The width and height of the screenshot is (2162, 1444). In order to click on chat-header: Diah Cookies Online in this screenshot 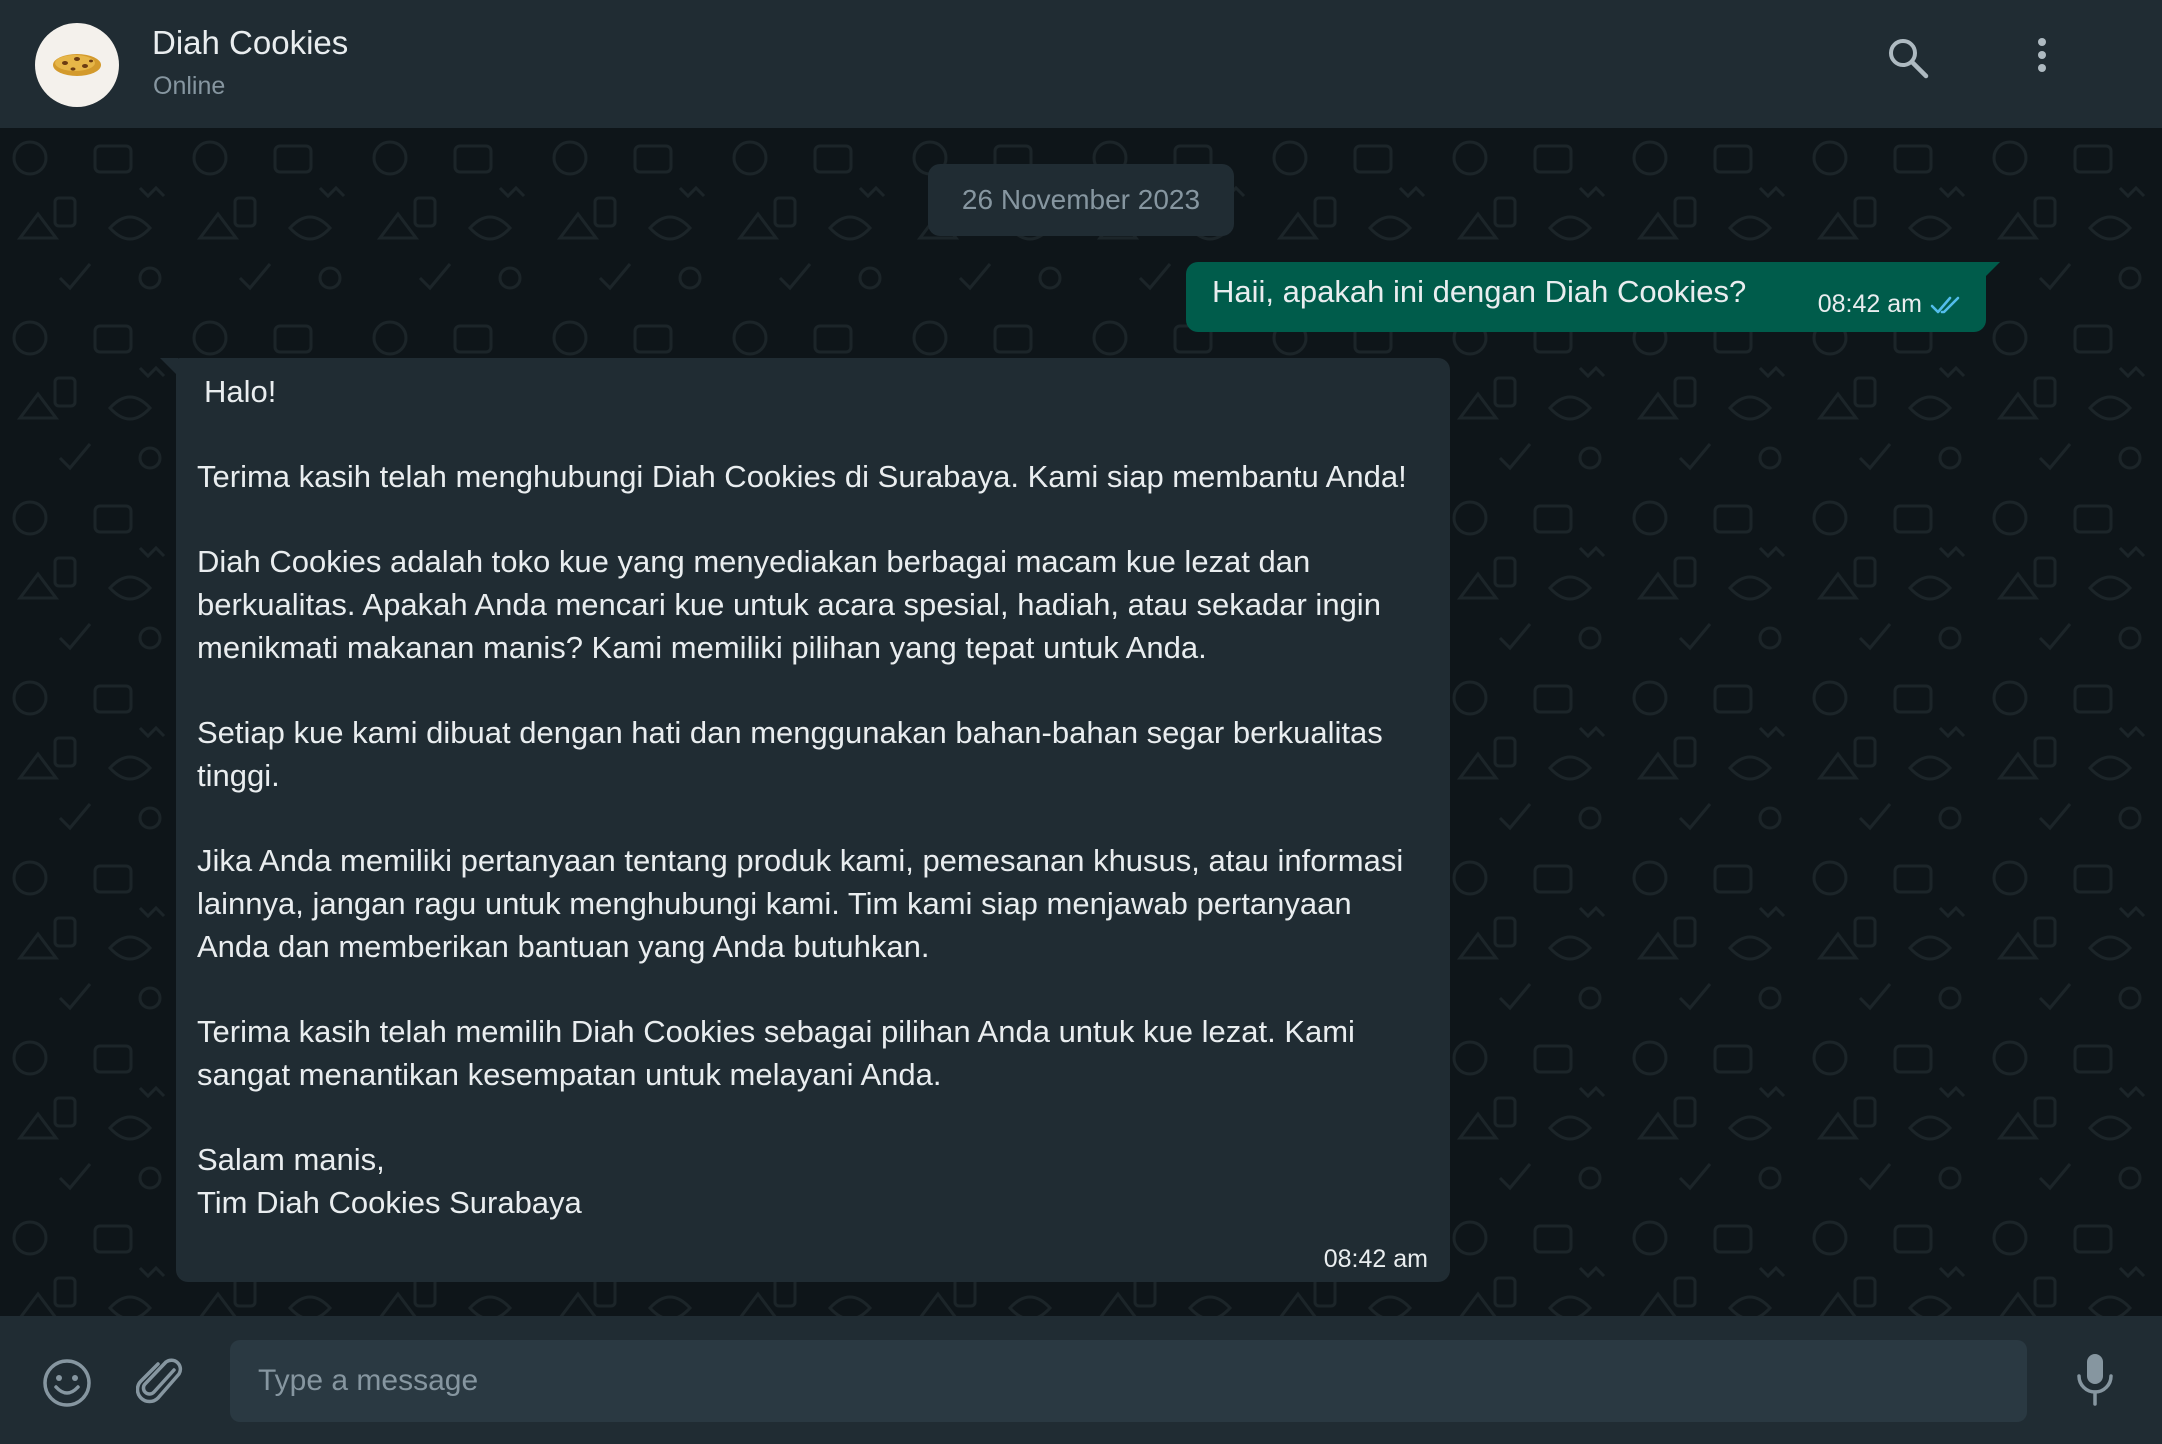, I will do `click(1081, 64)`.